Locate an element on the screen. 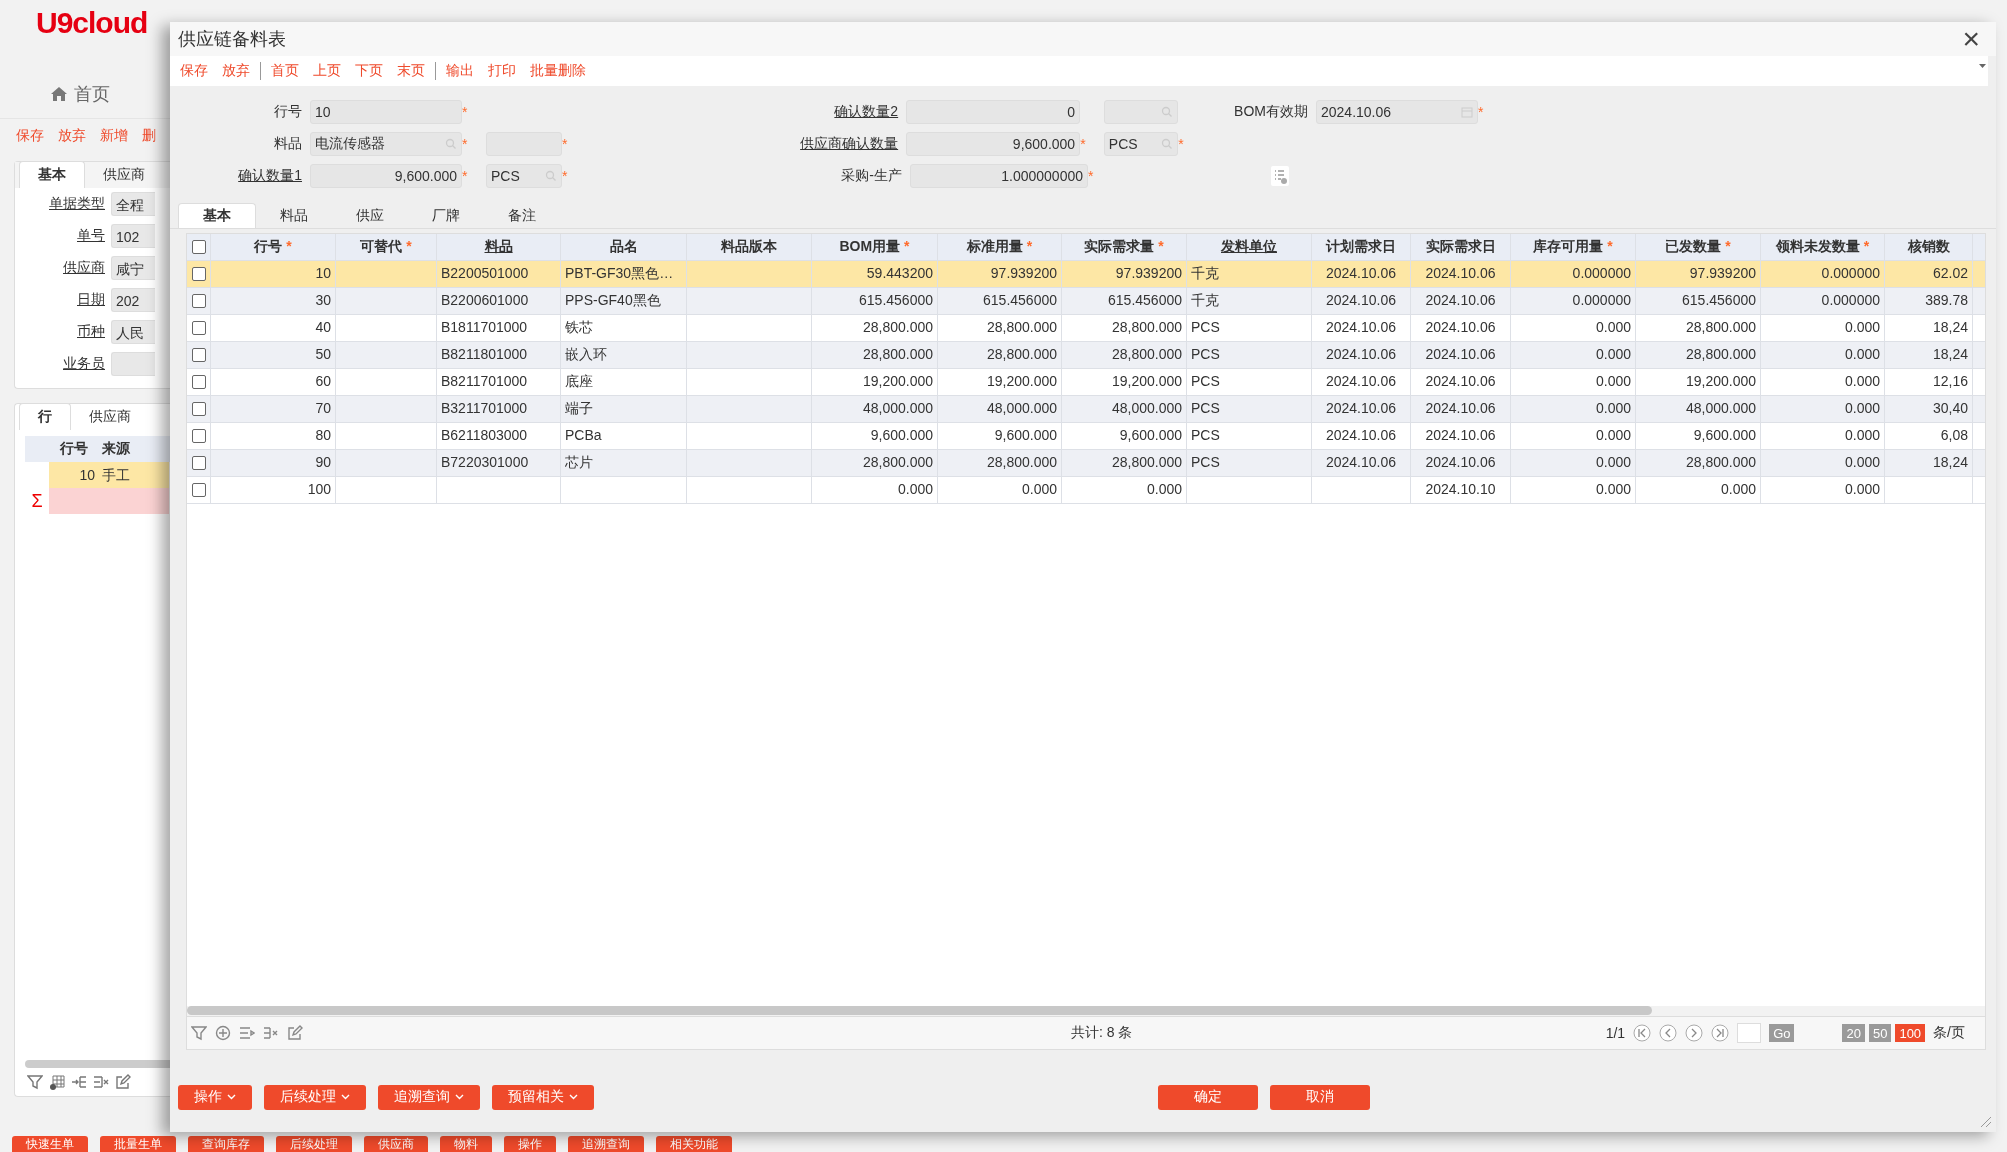 The width and height of the screenshot is (2007, 1152). action-button: 批量生单 is located at coordinates (138, 1144).